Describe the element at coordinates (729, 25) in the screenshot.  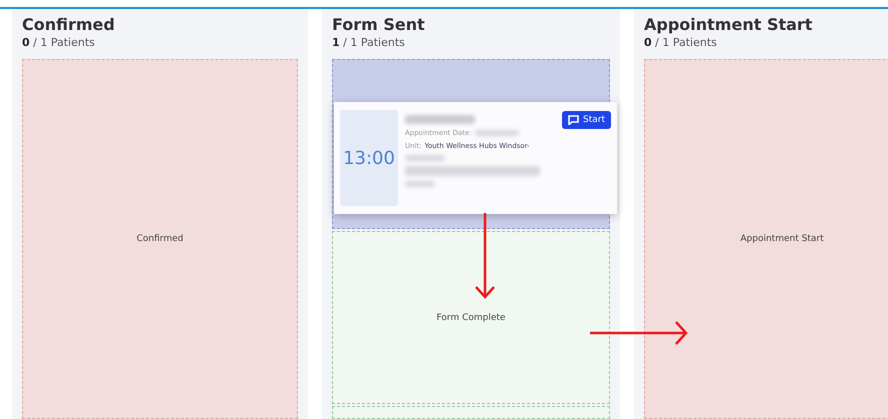
I see `column-title: Appointment Start` at that location.